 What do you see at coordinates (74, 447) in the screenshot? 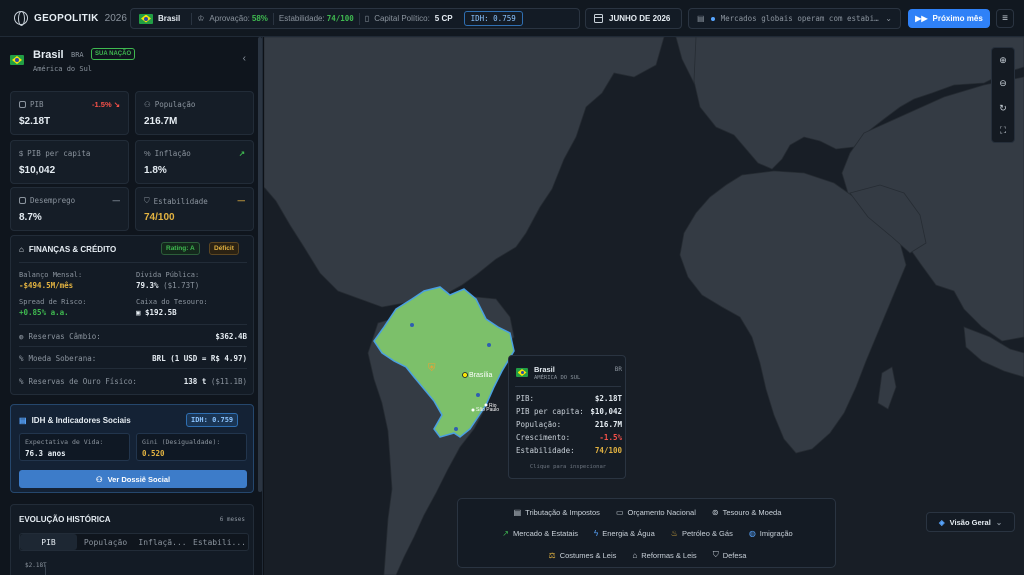
I see `life-expectancy-box: Expectativa de Vida: 76.3 anos` at bounding box center [74, 447].